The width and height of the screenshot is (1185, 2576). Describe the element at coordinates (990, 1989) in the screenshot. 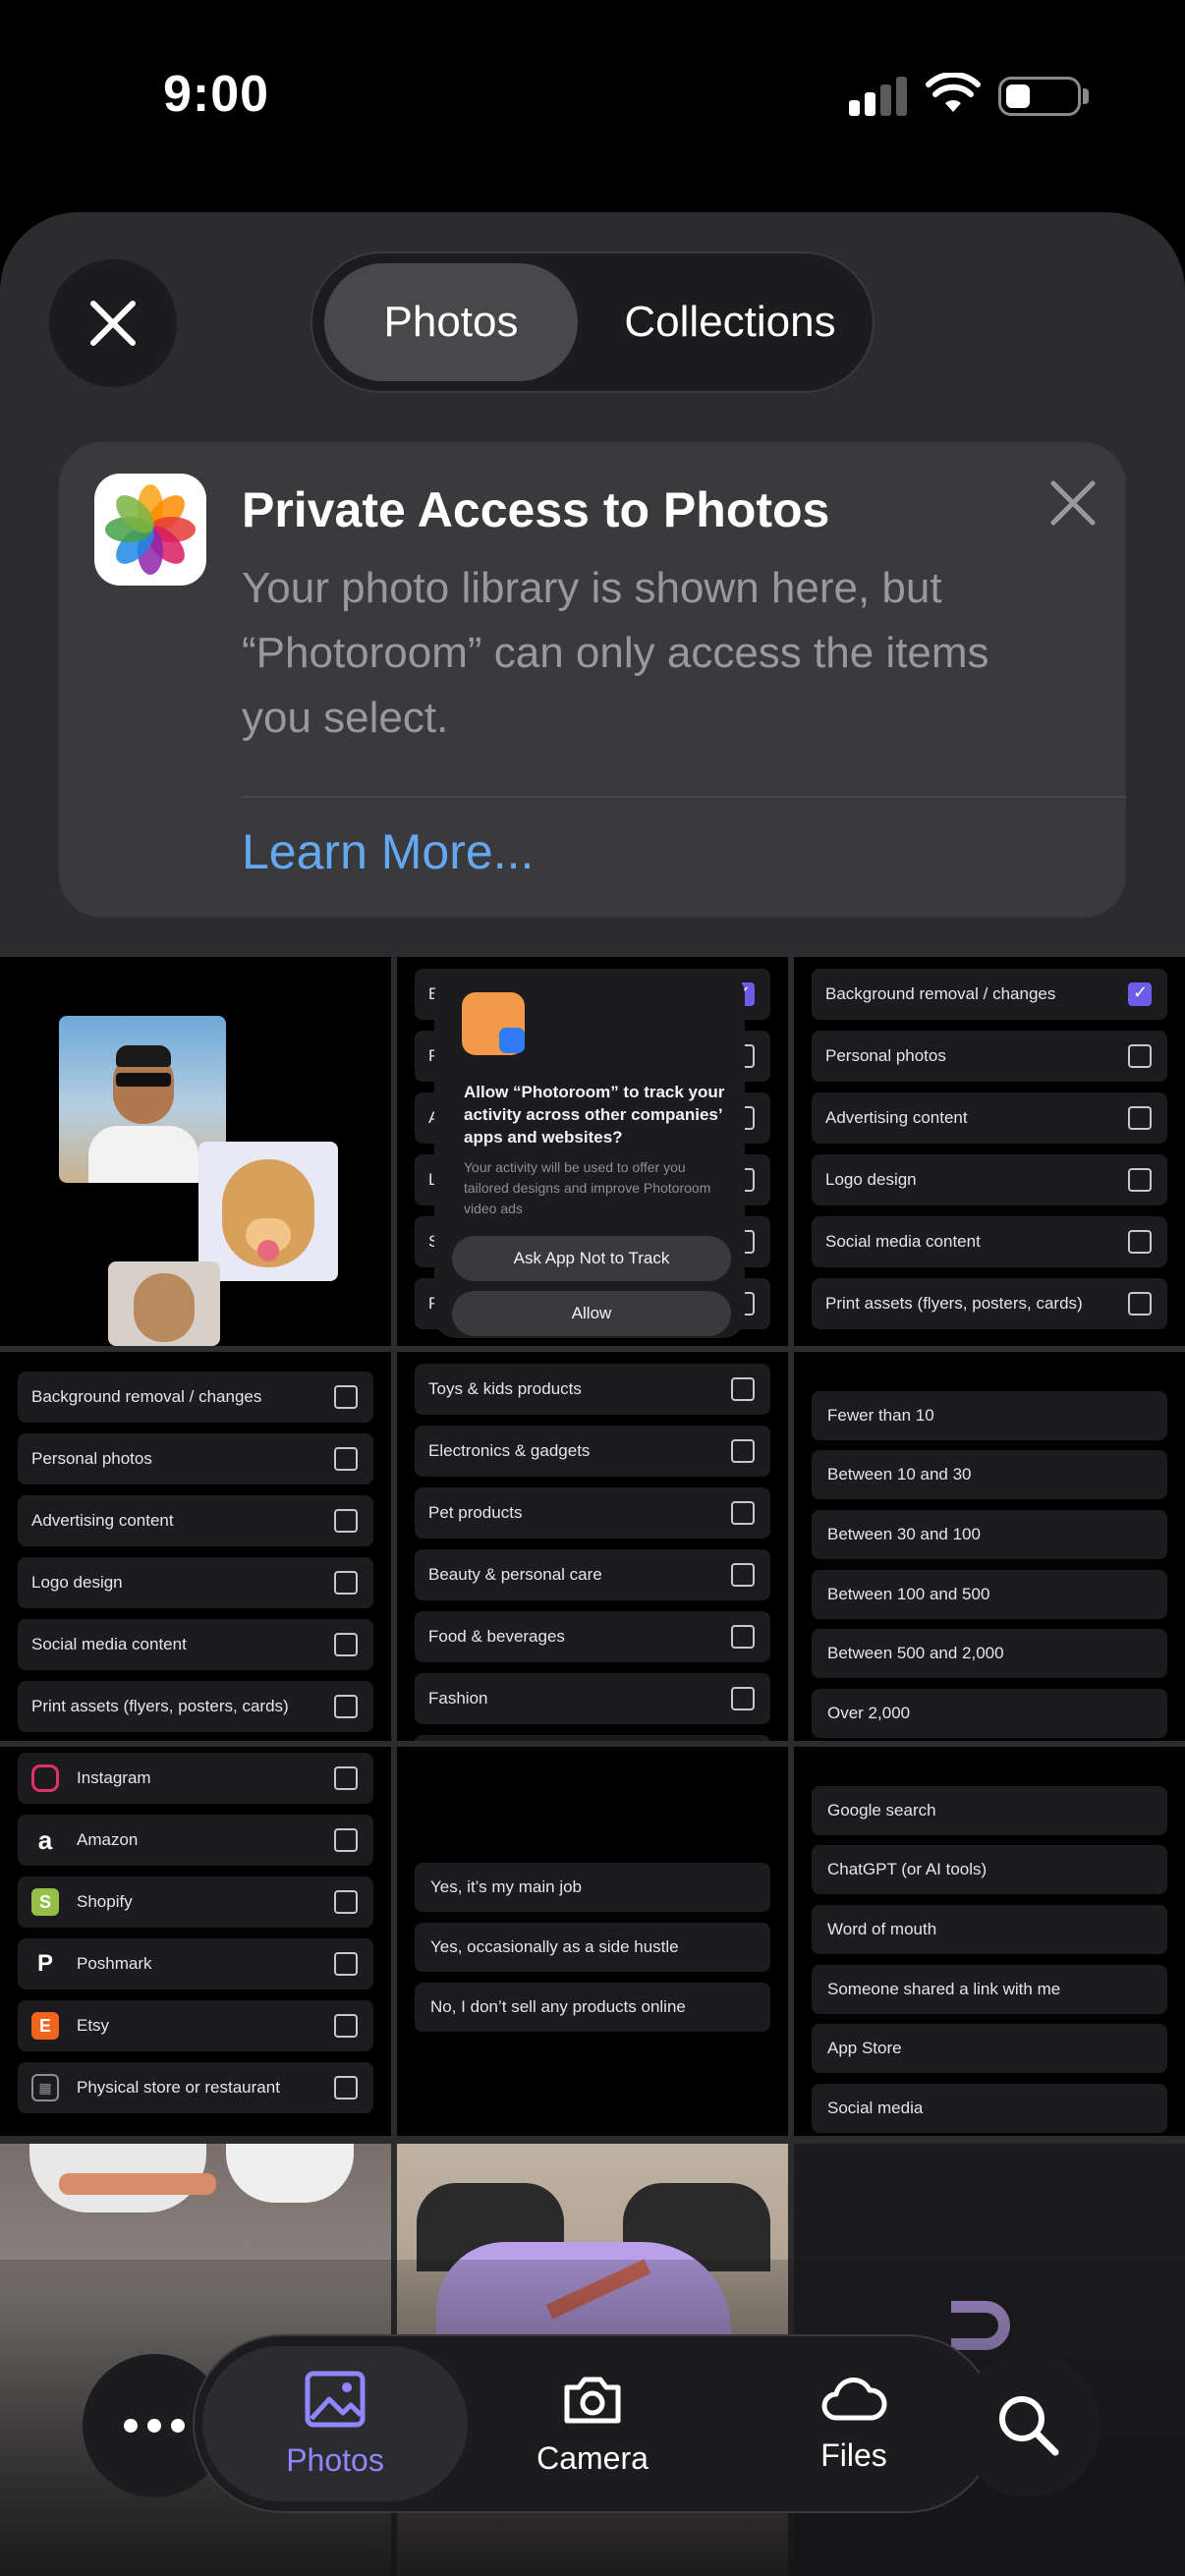

I see `list-item: Someone shared a link with me` at that location.